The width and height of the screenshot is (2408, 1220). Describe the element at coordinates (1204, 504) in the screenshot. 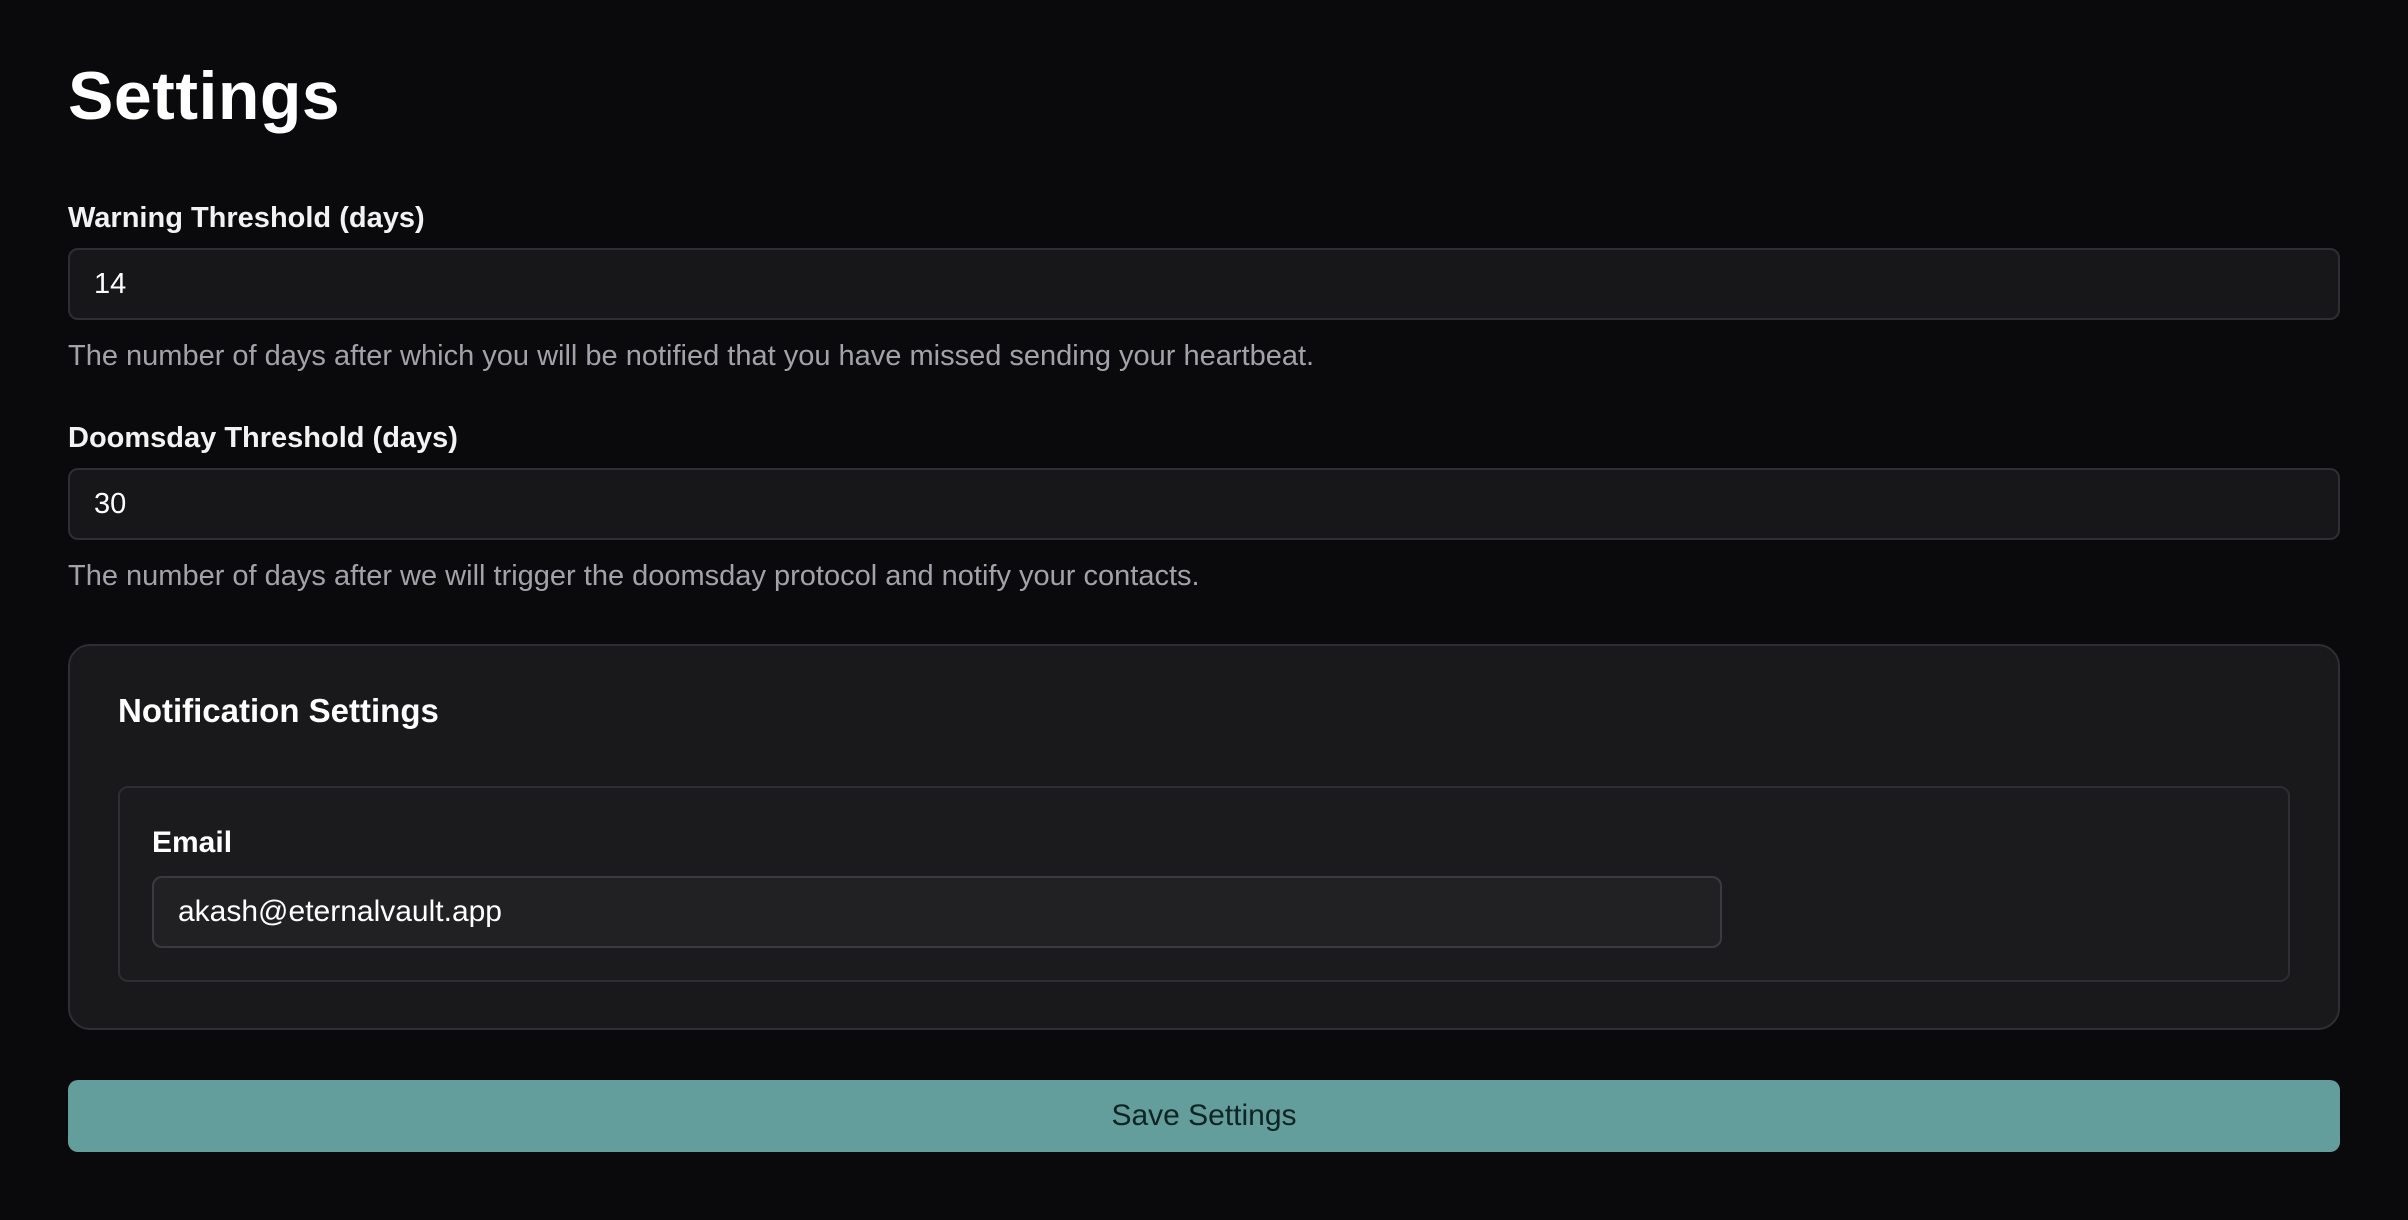

I see `doomsday-threshold-input` at that location.